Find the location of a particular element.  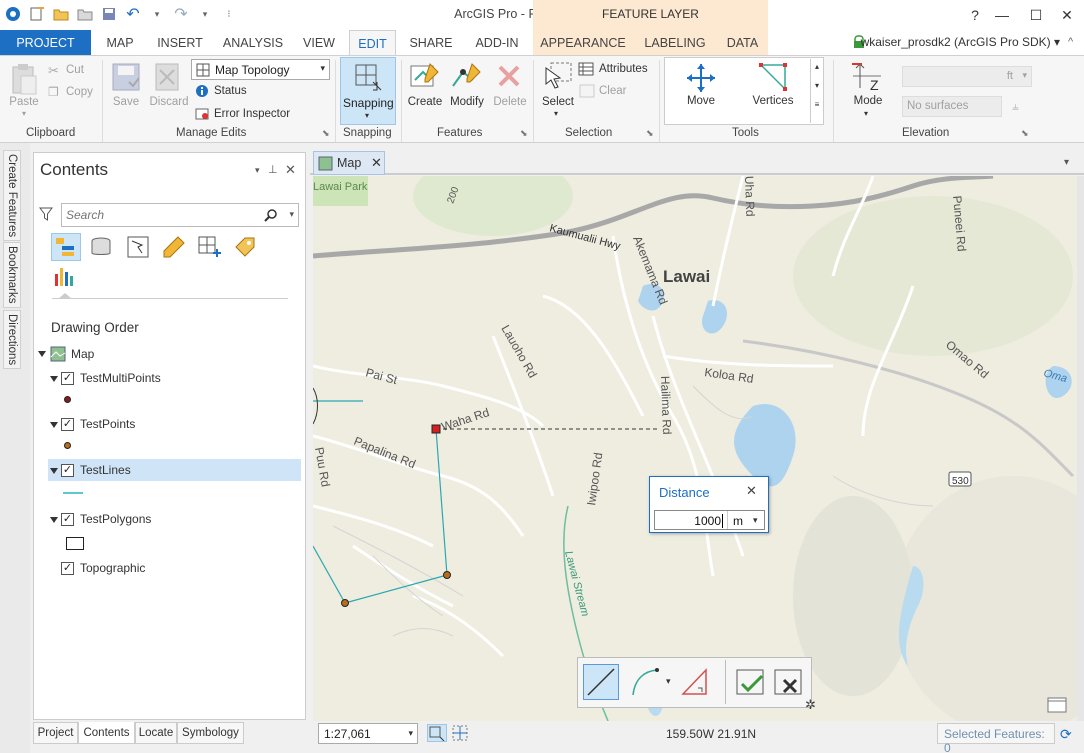

error-inspector-button: Error Inspector is located at coordinates (252, 114).